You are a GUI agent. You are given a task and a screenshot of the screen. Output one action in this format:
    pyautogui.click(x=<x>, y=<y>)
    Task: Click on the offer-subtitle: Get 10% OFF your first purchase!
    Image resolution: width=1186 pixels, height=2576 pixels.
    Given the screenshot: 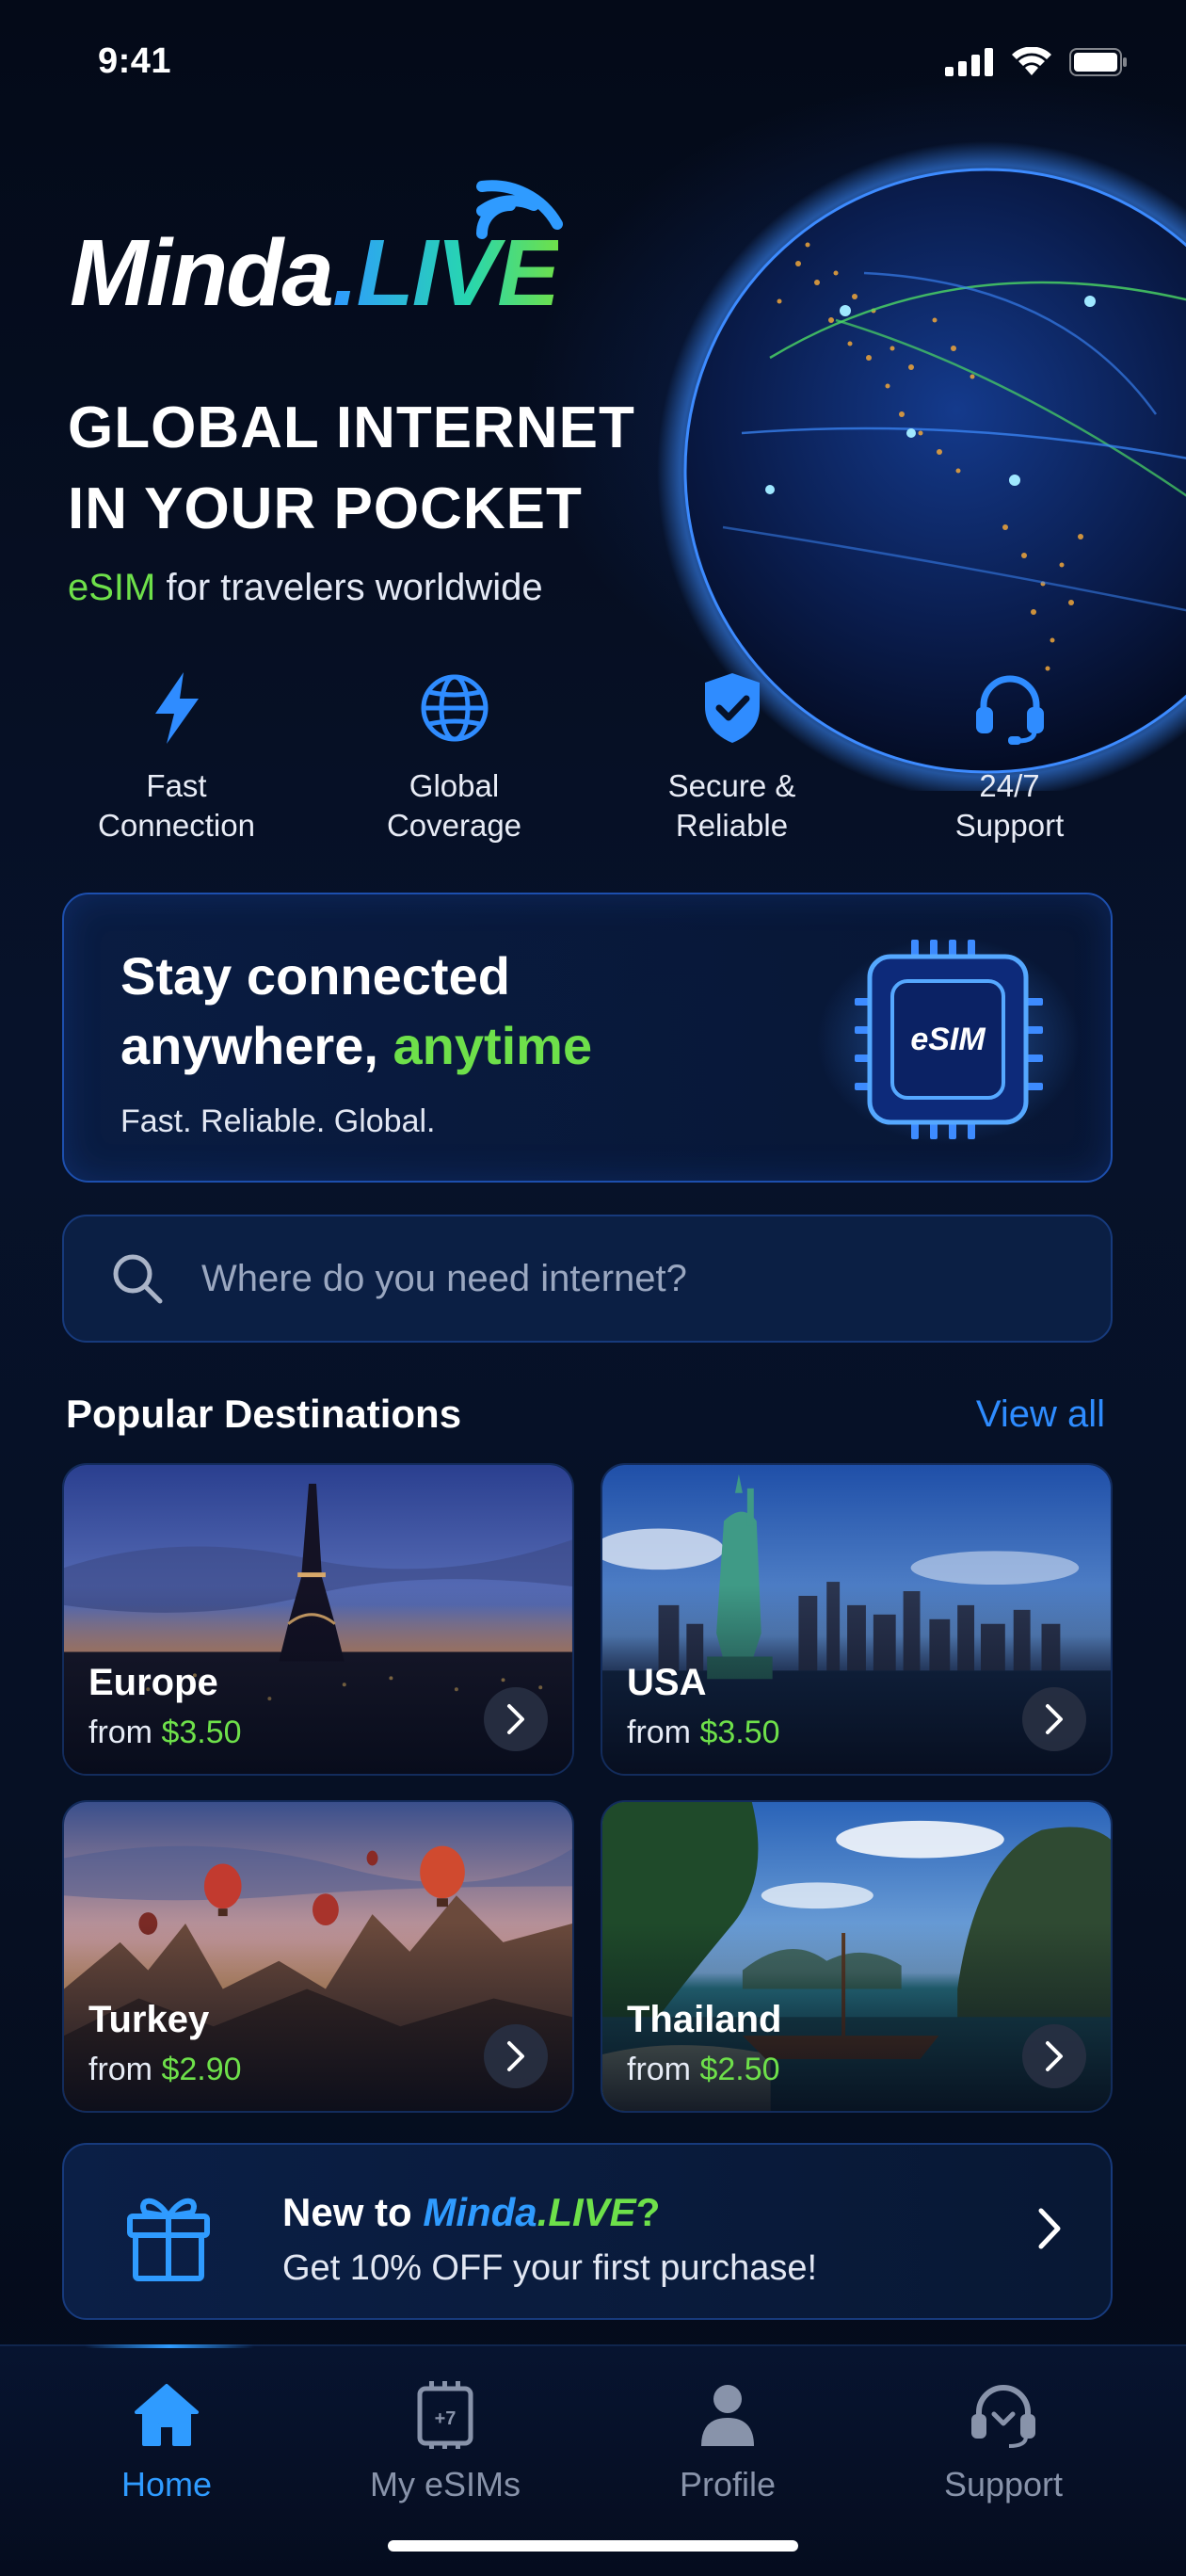 What is the action you would take?
    pyautogui.click(x=550, y=2268)
    